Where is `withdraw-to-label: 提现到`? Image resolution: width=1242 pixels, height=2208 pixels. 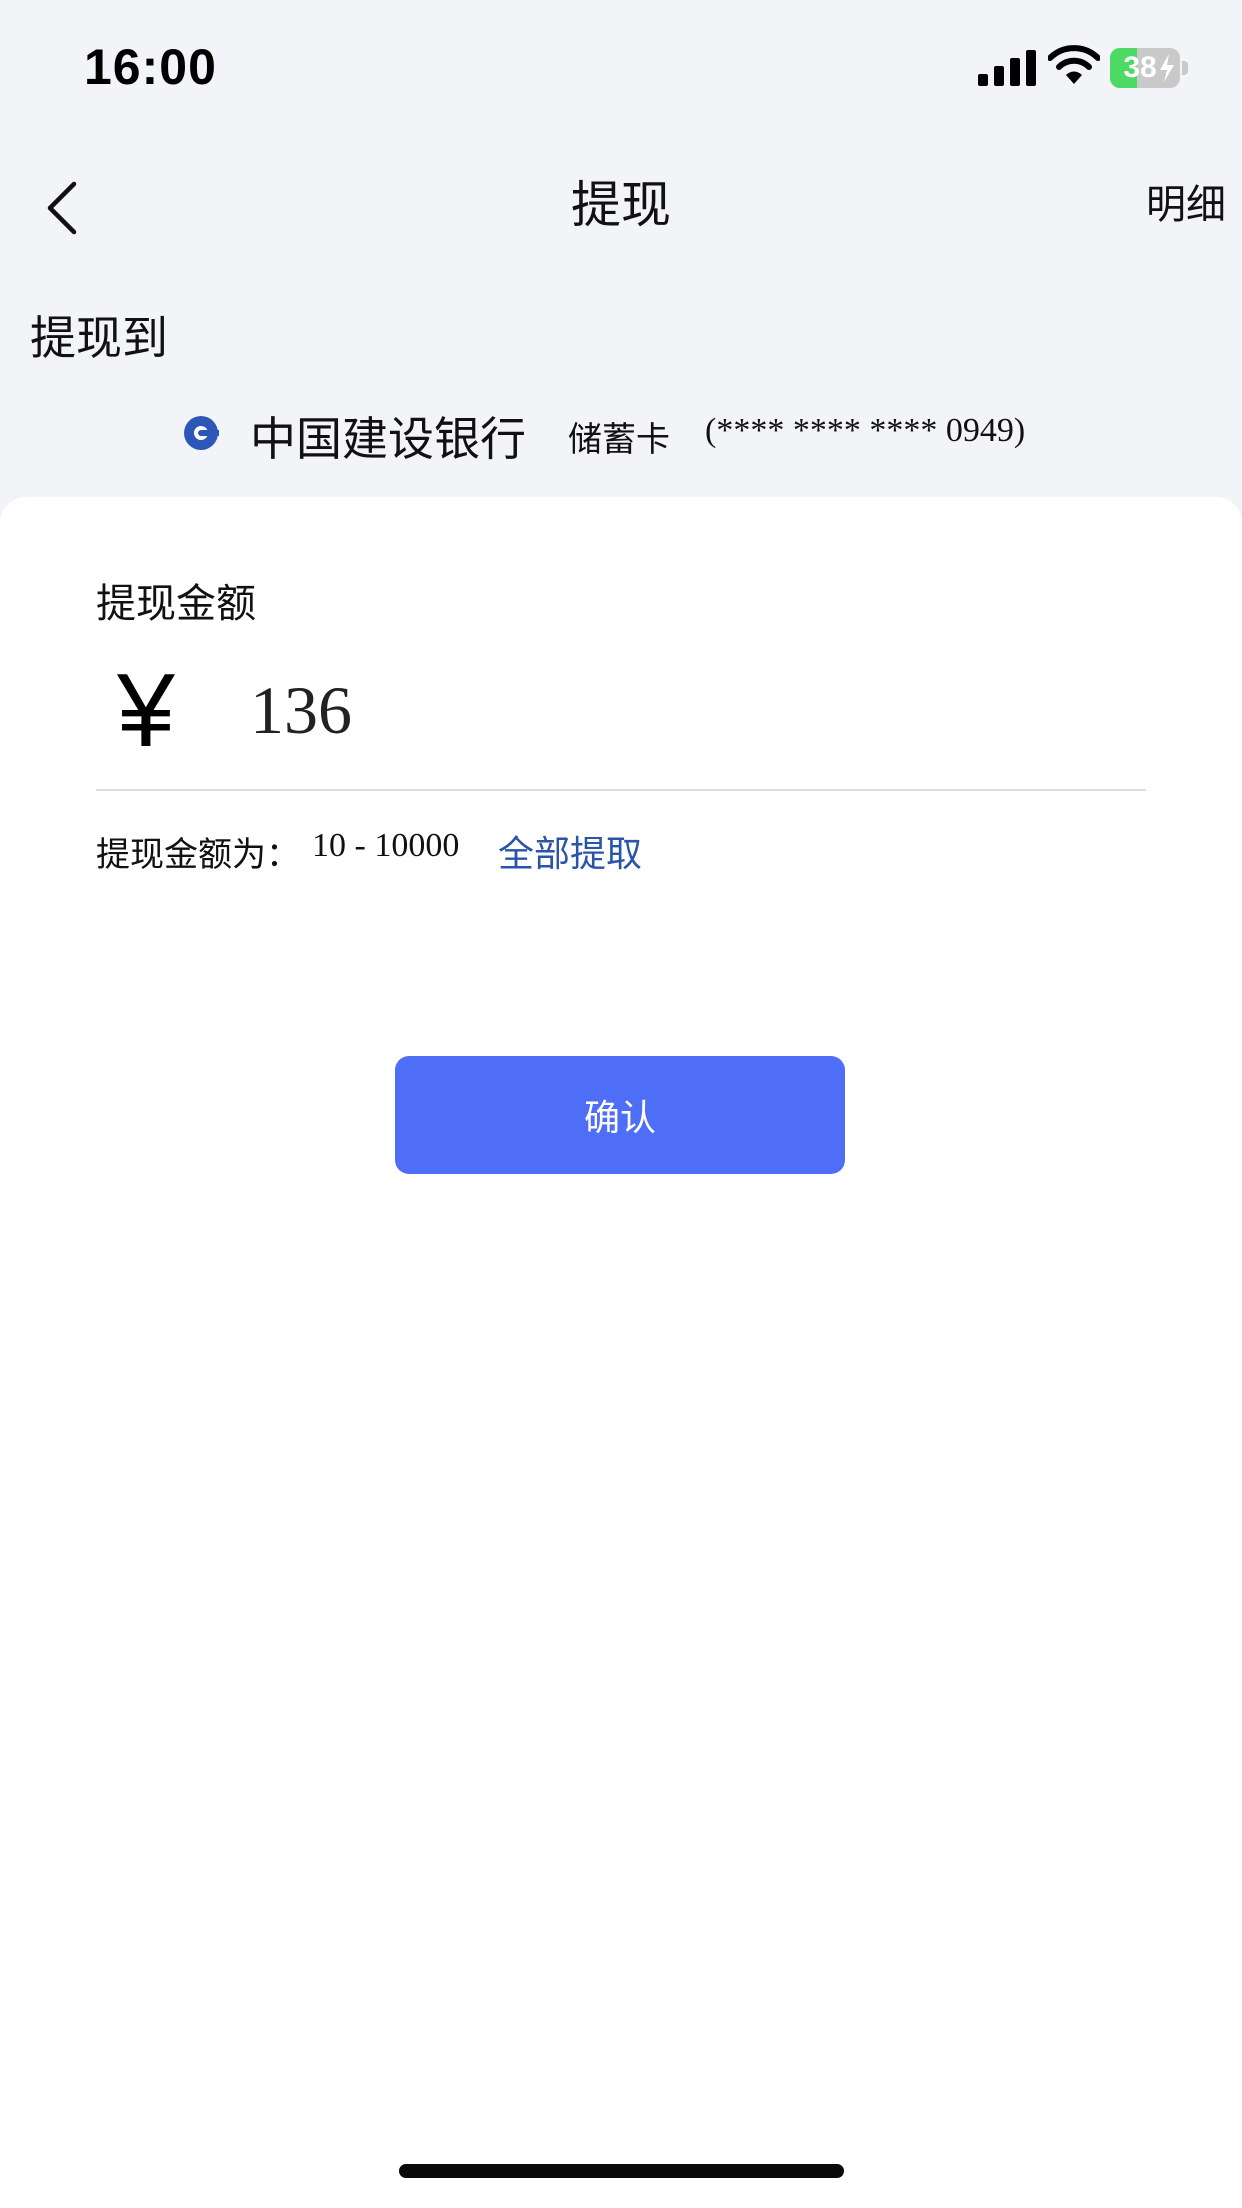
withdraw-to-label: 提现到 is located at coordinates (99, 338).